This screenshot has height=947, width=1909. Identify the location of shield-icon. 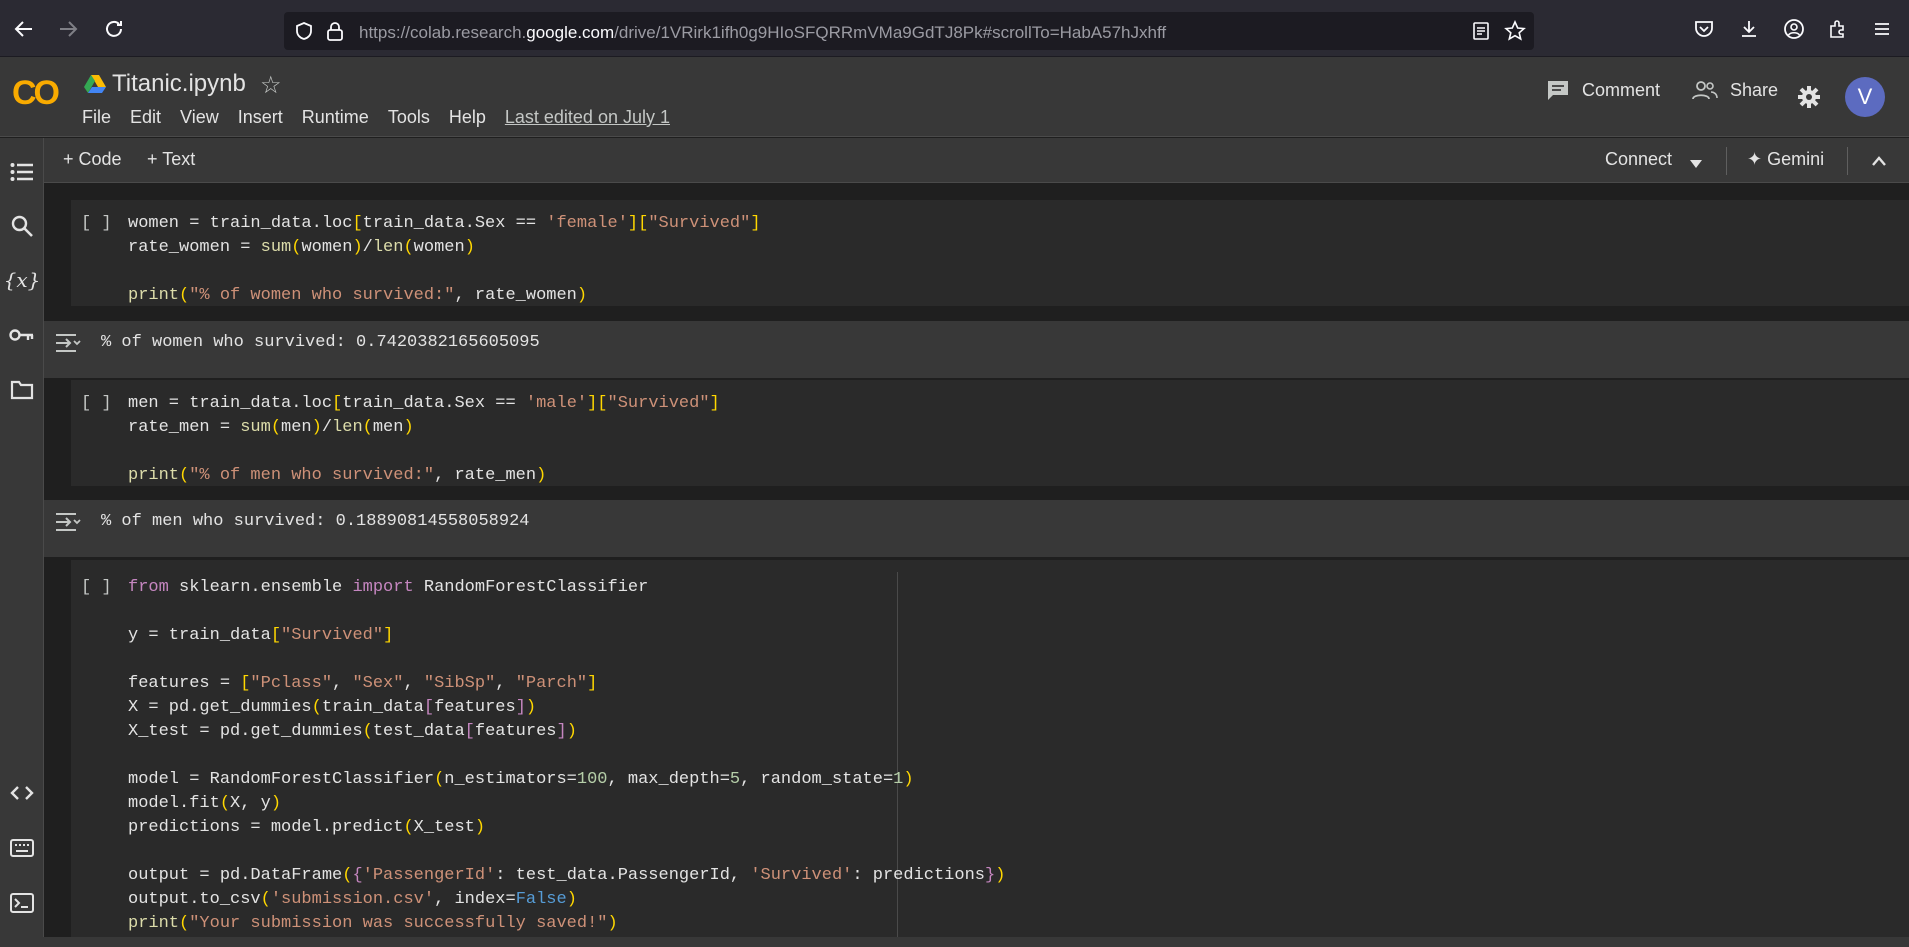
(304, 33).